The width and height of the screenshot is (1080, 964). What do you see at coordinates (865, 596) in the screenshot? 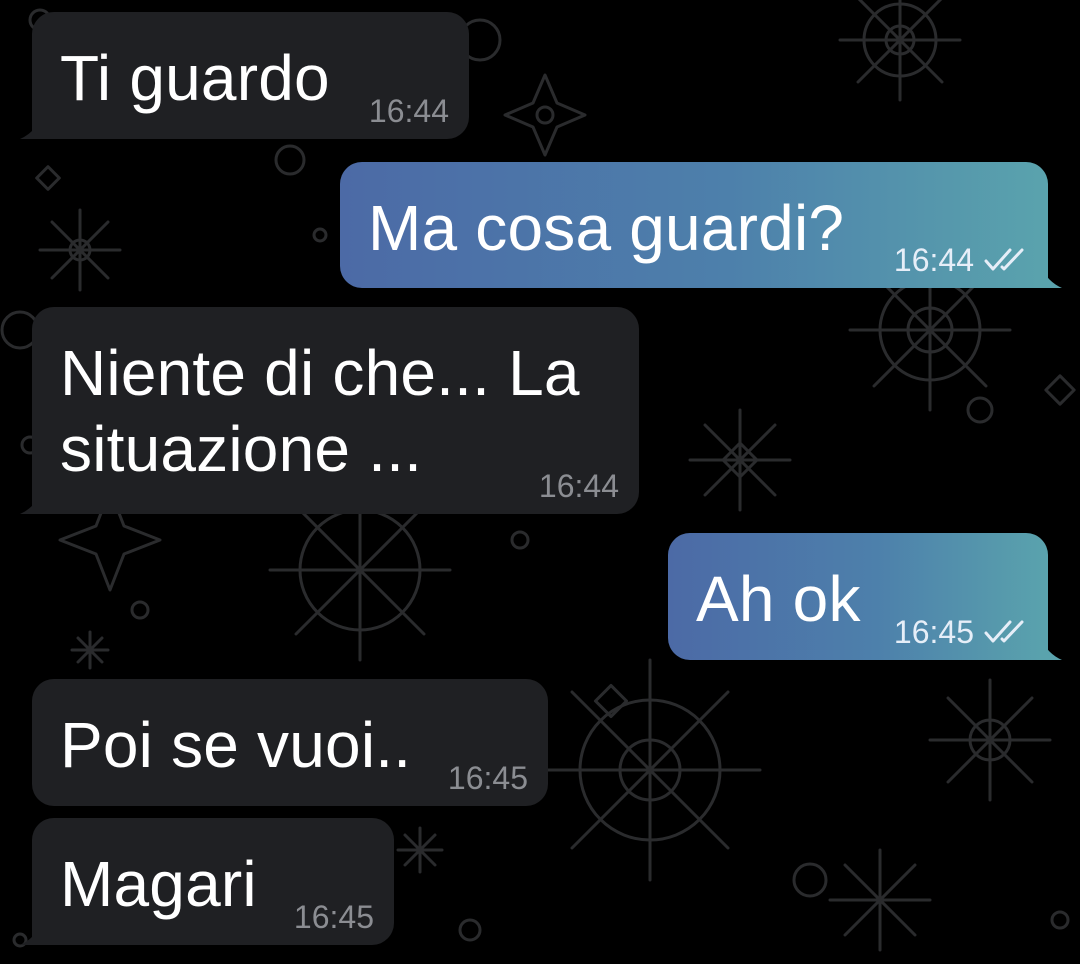
I see `message-bubble-outgoing: Ah ok 16:45` at bounding box center [865, 596].